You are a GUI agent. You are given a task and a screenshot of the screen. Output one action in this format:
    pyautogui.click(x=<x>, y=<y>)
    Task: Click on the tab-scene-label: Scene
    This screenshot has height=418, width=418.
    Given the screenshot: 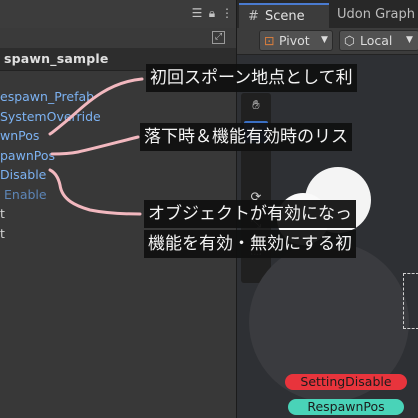 What is the action you would take?
    pyautogui.click(x=285, y=16)
    